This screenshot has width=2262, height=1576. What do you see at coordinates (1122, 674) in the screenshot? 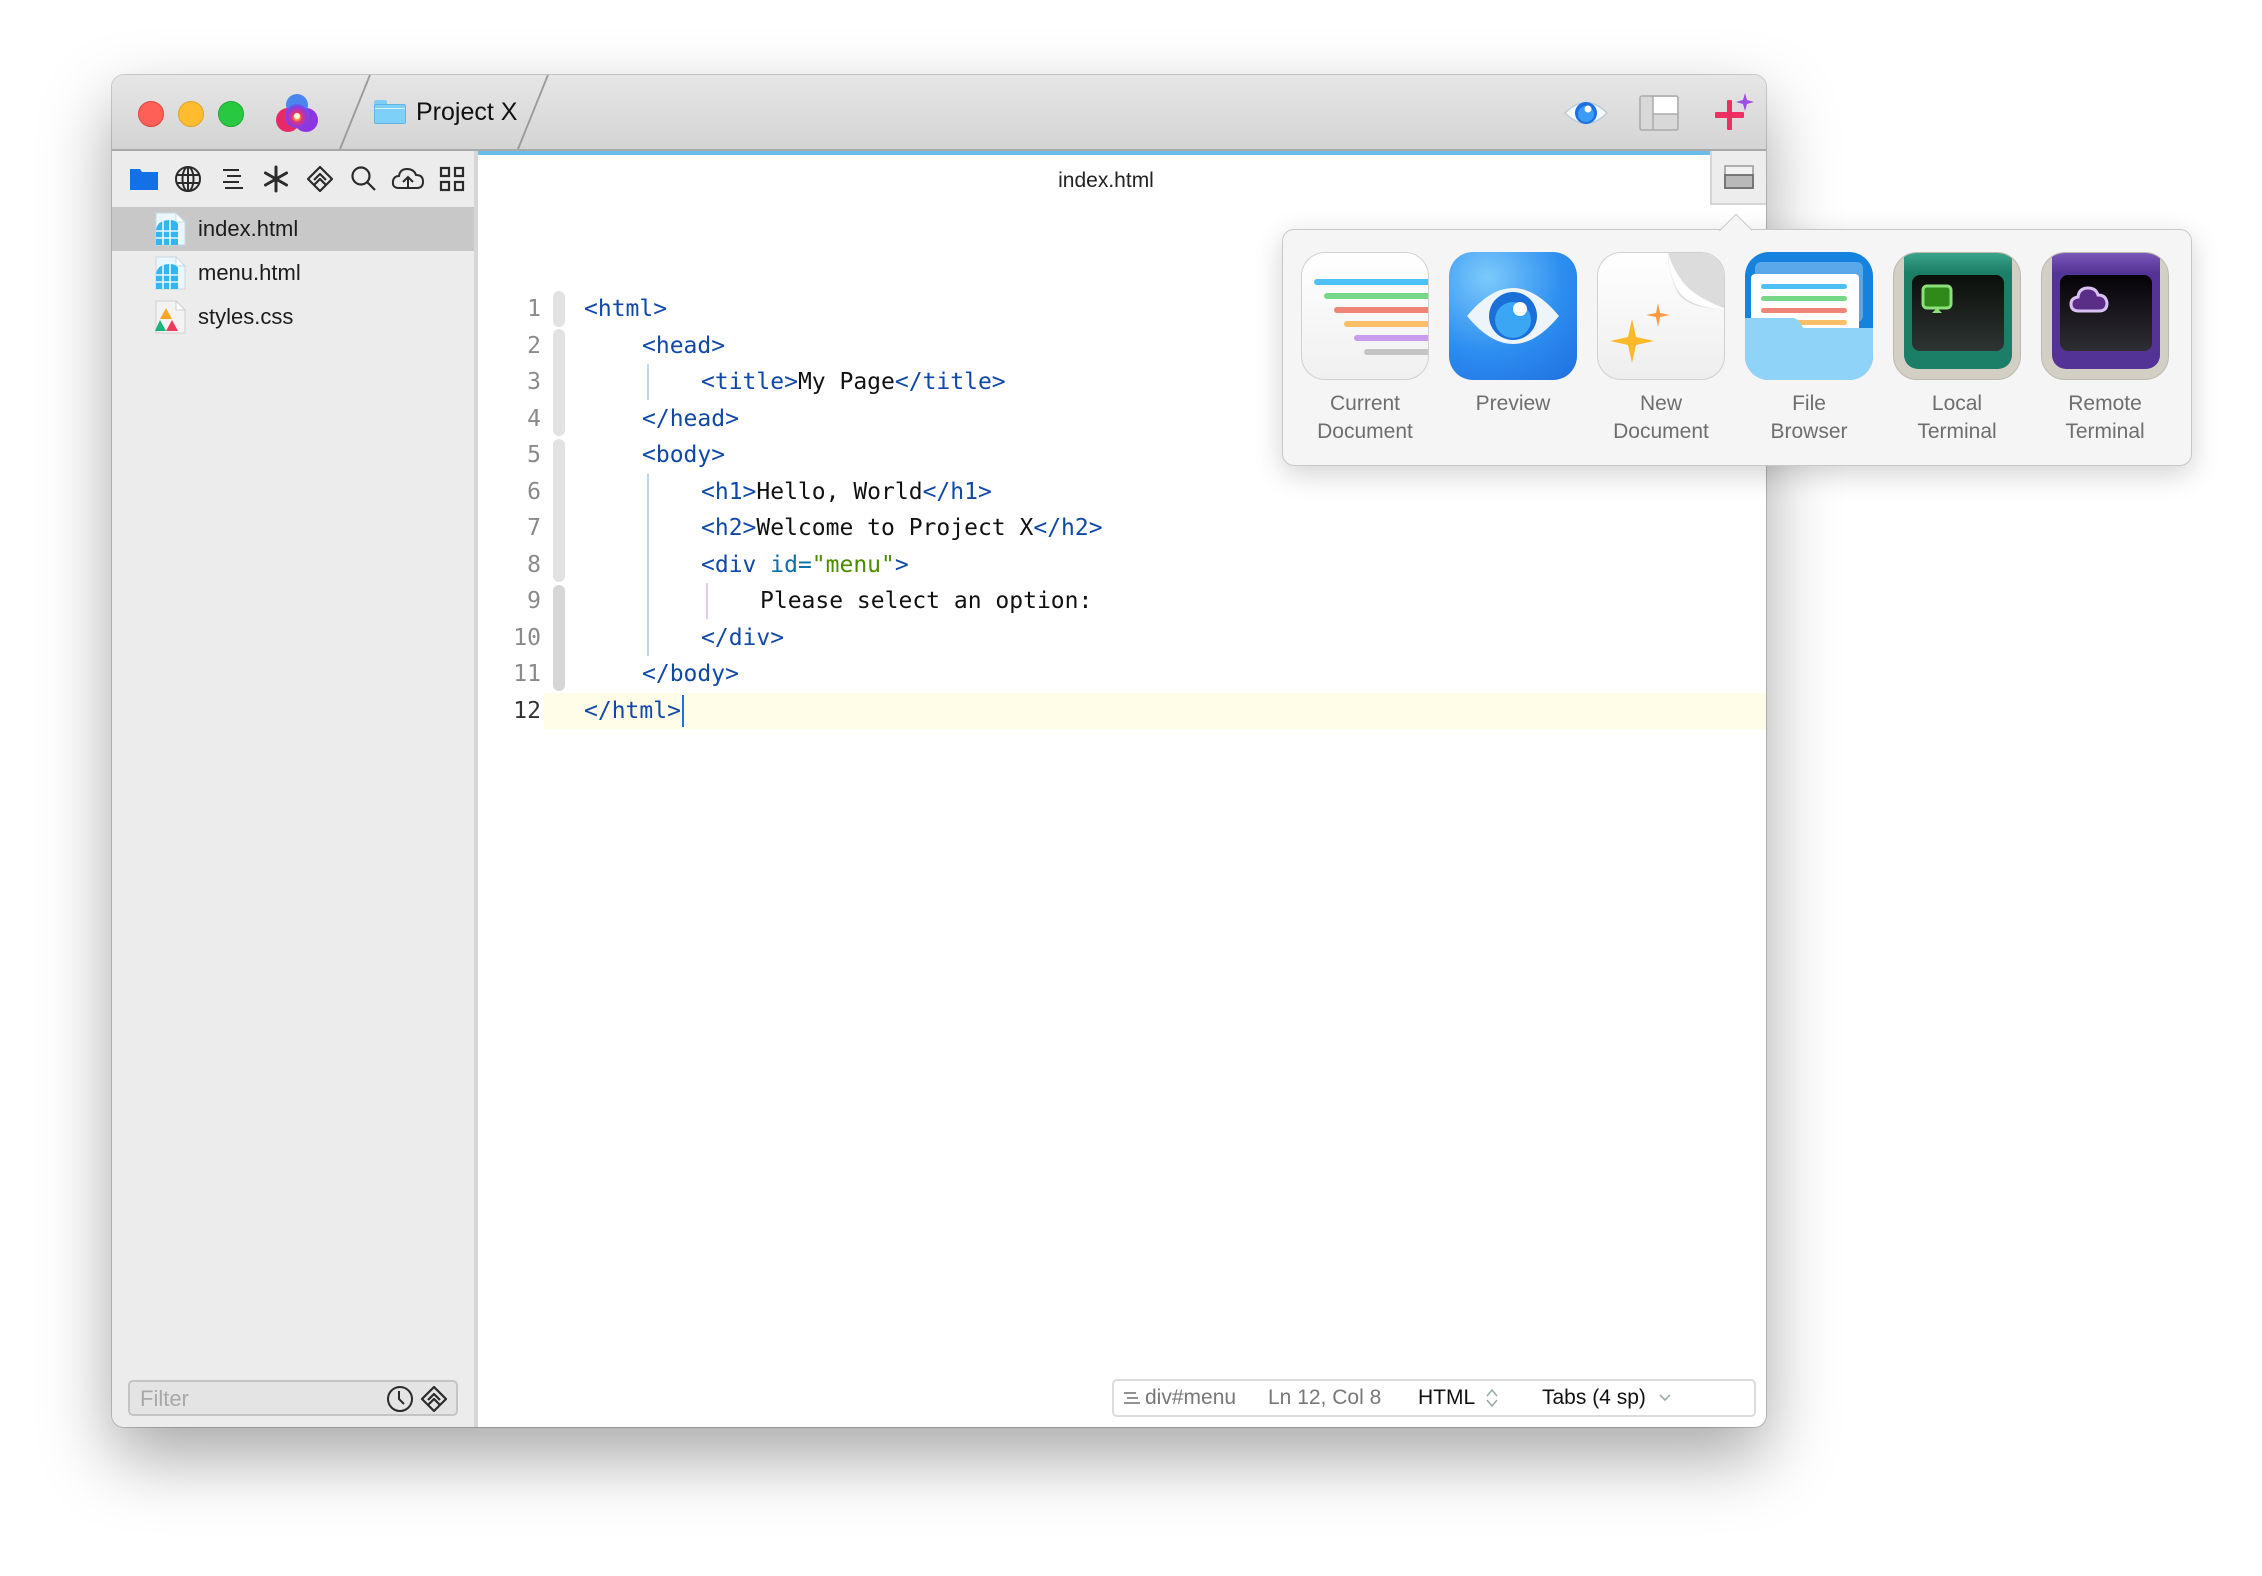
I see `code-line: 11 </body>` at bounding box center [1122, 674].